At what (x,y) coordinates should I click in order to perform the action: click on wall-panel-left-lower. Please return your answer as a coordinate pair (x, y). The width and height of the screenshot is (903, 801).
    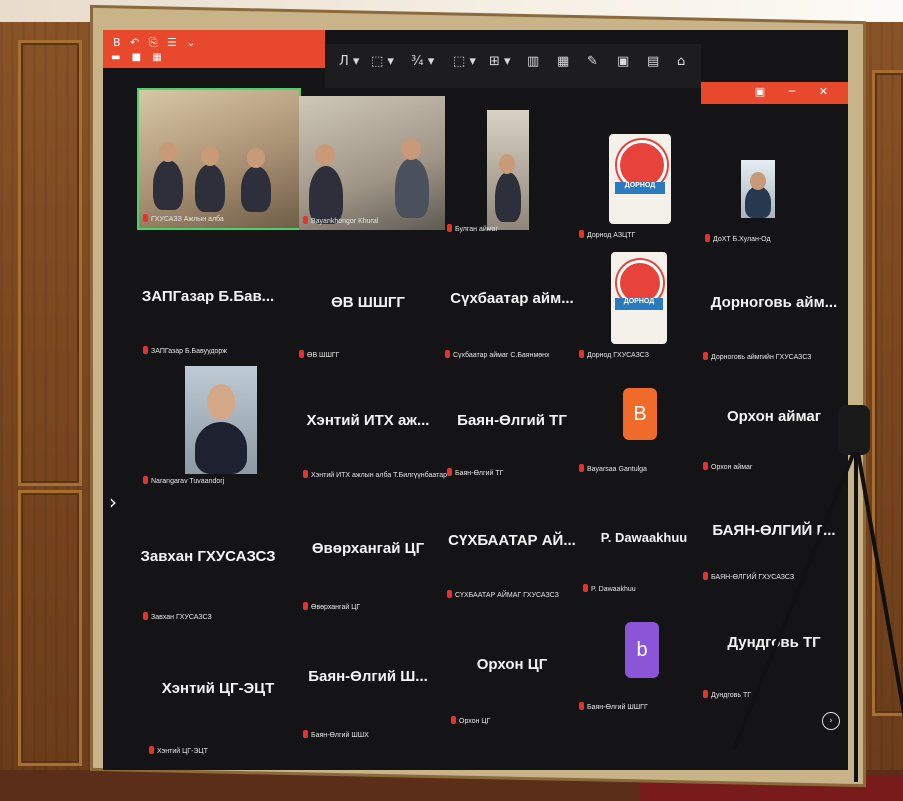
    Looking at the image, I should click on (50, 628).